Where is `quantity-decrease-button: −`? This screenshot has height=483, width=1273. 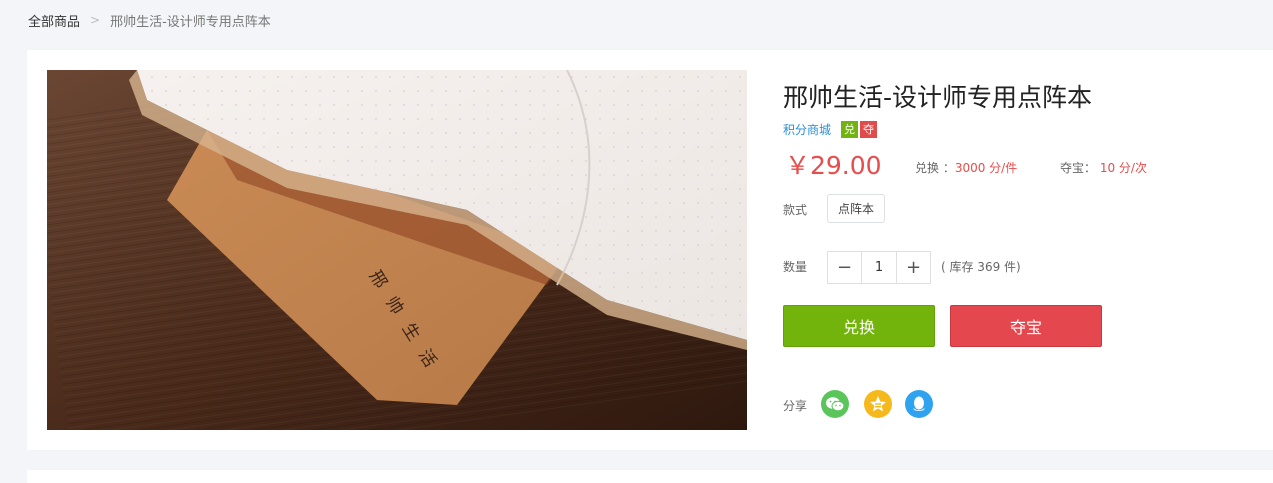 quantity-decrease-button: − is located at coordinates (844, 267).